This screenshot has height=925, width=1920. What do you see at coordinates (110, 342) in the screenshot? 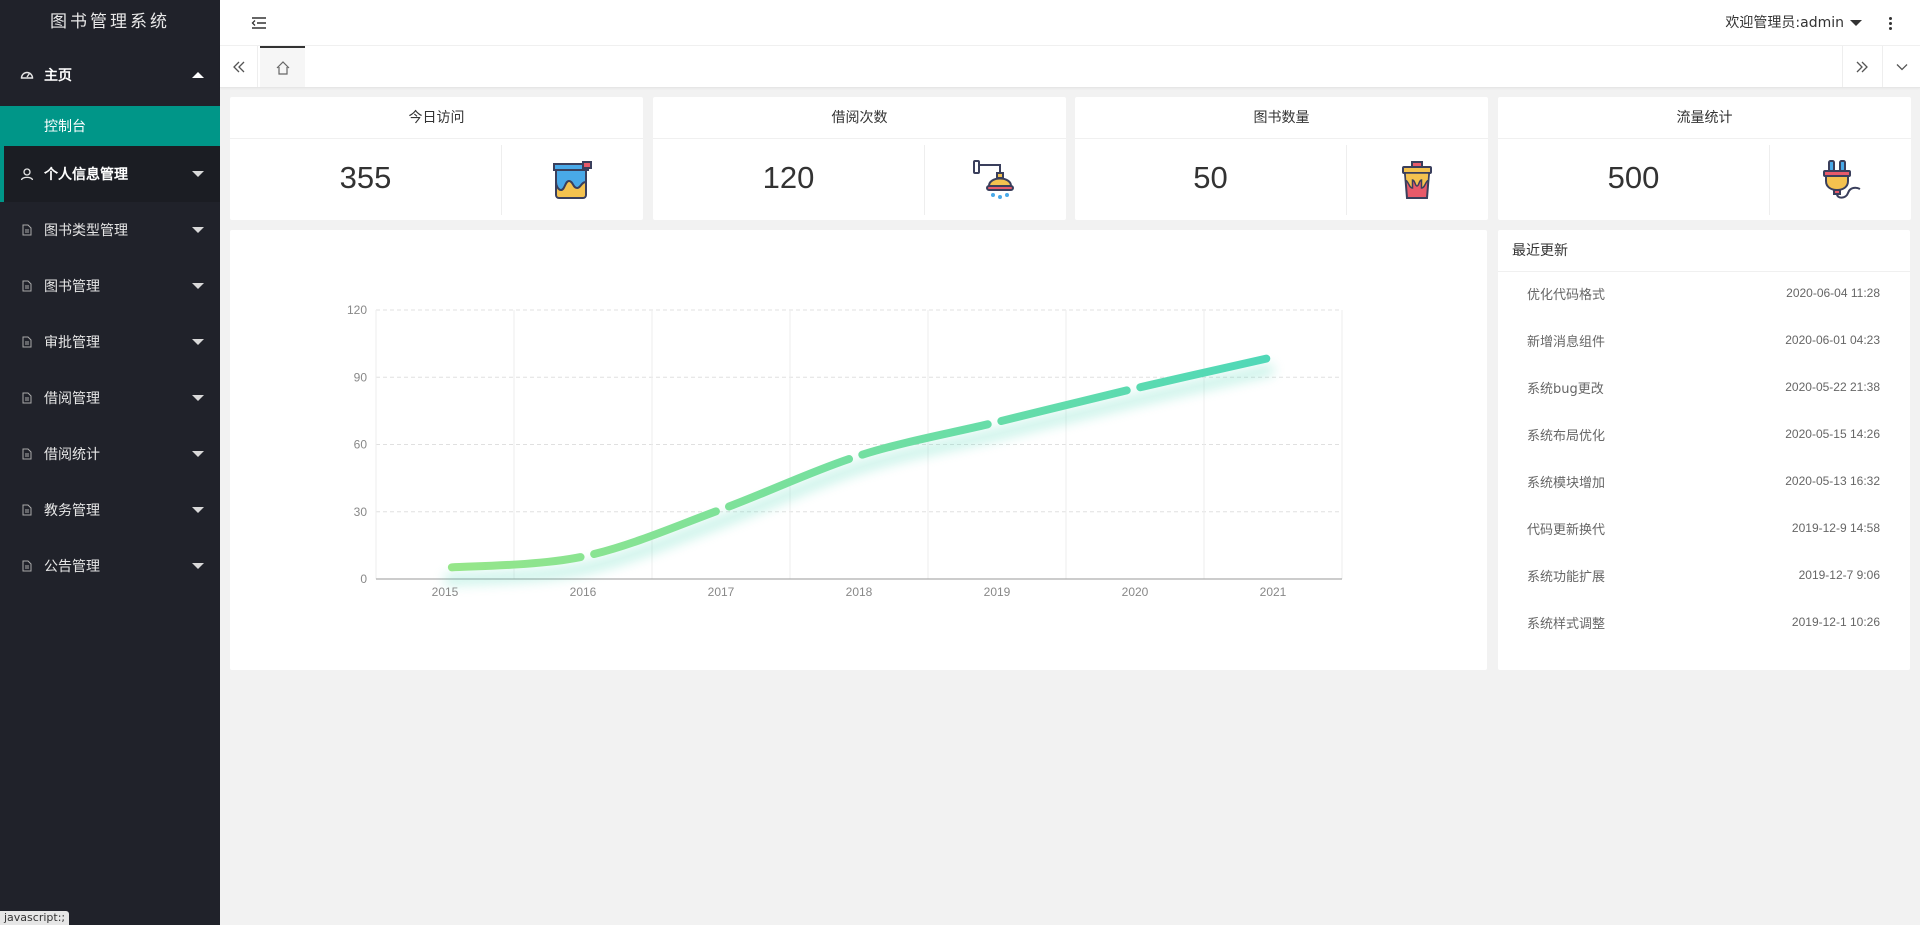
I see `sidebar-item-approval: 审批管理` at bounding box center [110, 342].